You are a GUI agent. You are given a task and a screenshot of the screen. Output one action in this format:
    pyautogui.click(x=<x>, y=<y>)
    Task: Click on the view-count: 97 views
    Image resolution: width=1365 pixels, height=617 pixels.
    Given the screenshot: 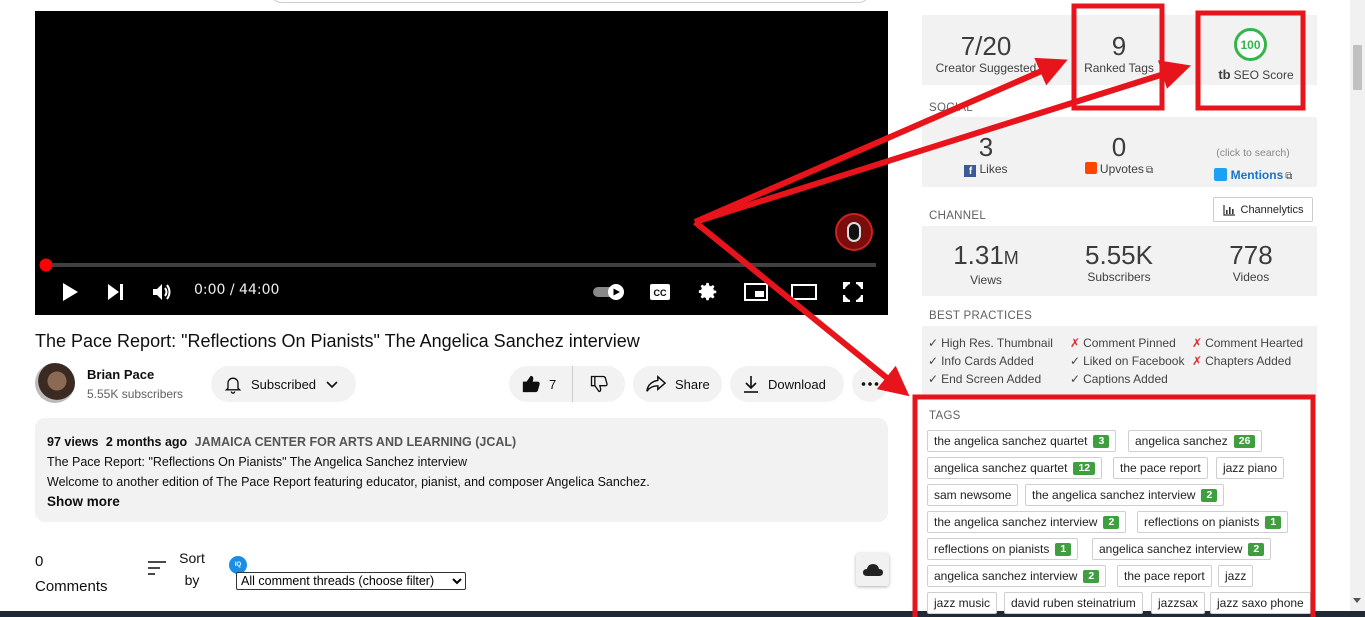 What is the action you would take?
    pyautogui.click(x=73, y=442)
    